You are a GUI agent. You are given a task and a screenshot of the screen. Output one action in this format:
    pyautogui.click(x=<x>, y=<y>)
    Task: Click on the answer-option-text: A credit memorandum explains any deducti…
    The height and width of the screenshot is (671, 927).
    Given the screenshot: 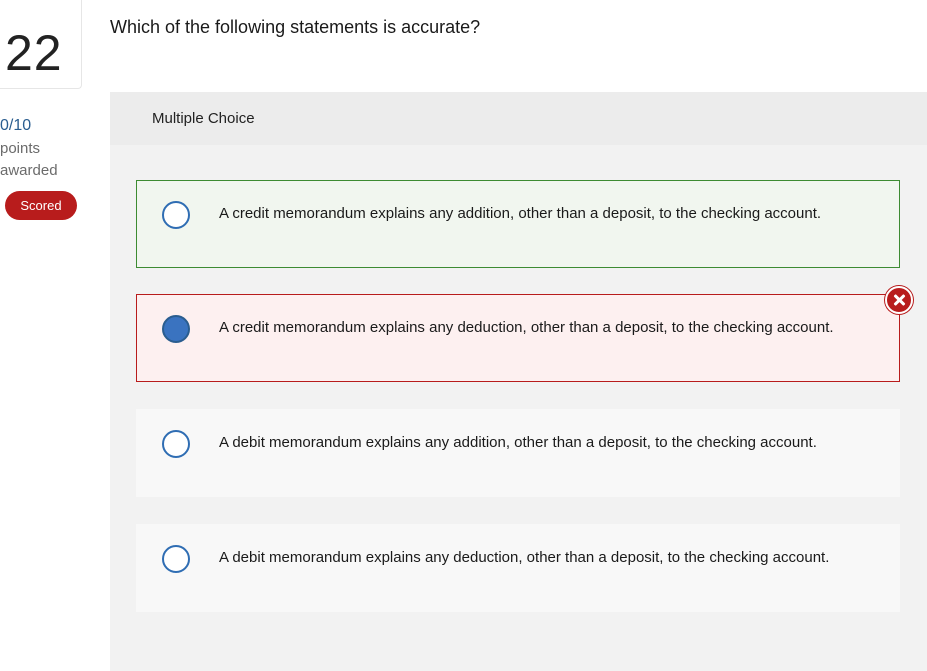 What is the action you would take?
    pyautogui.click(x=526, y=327)
    